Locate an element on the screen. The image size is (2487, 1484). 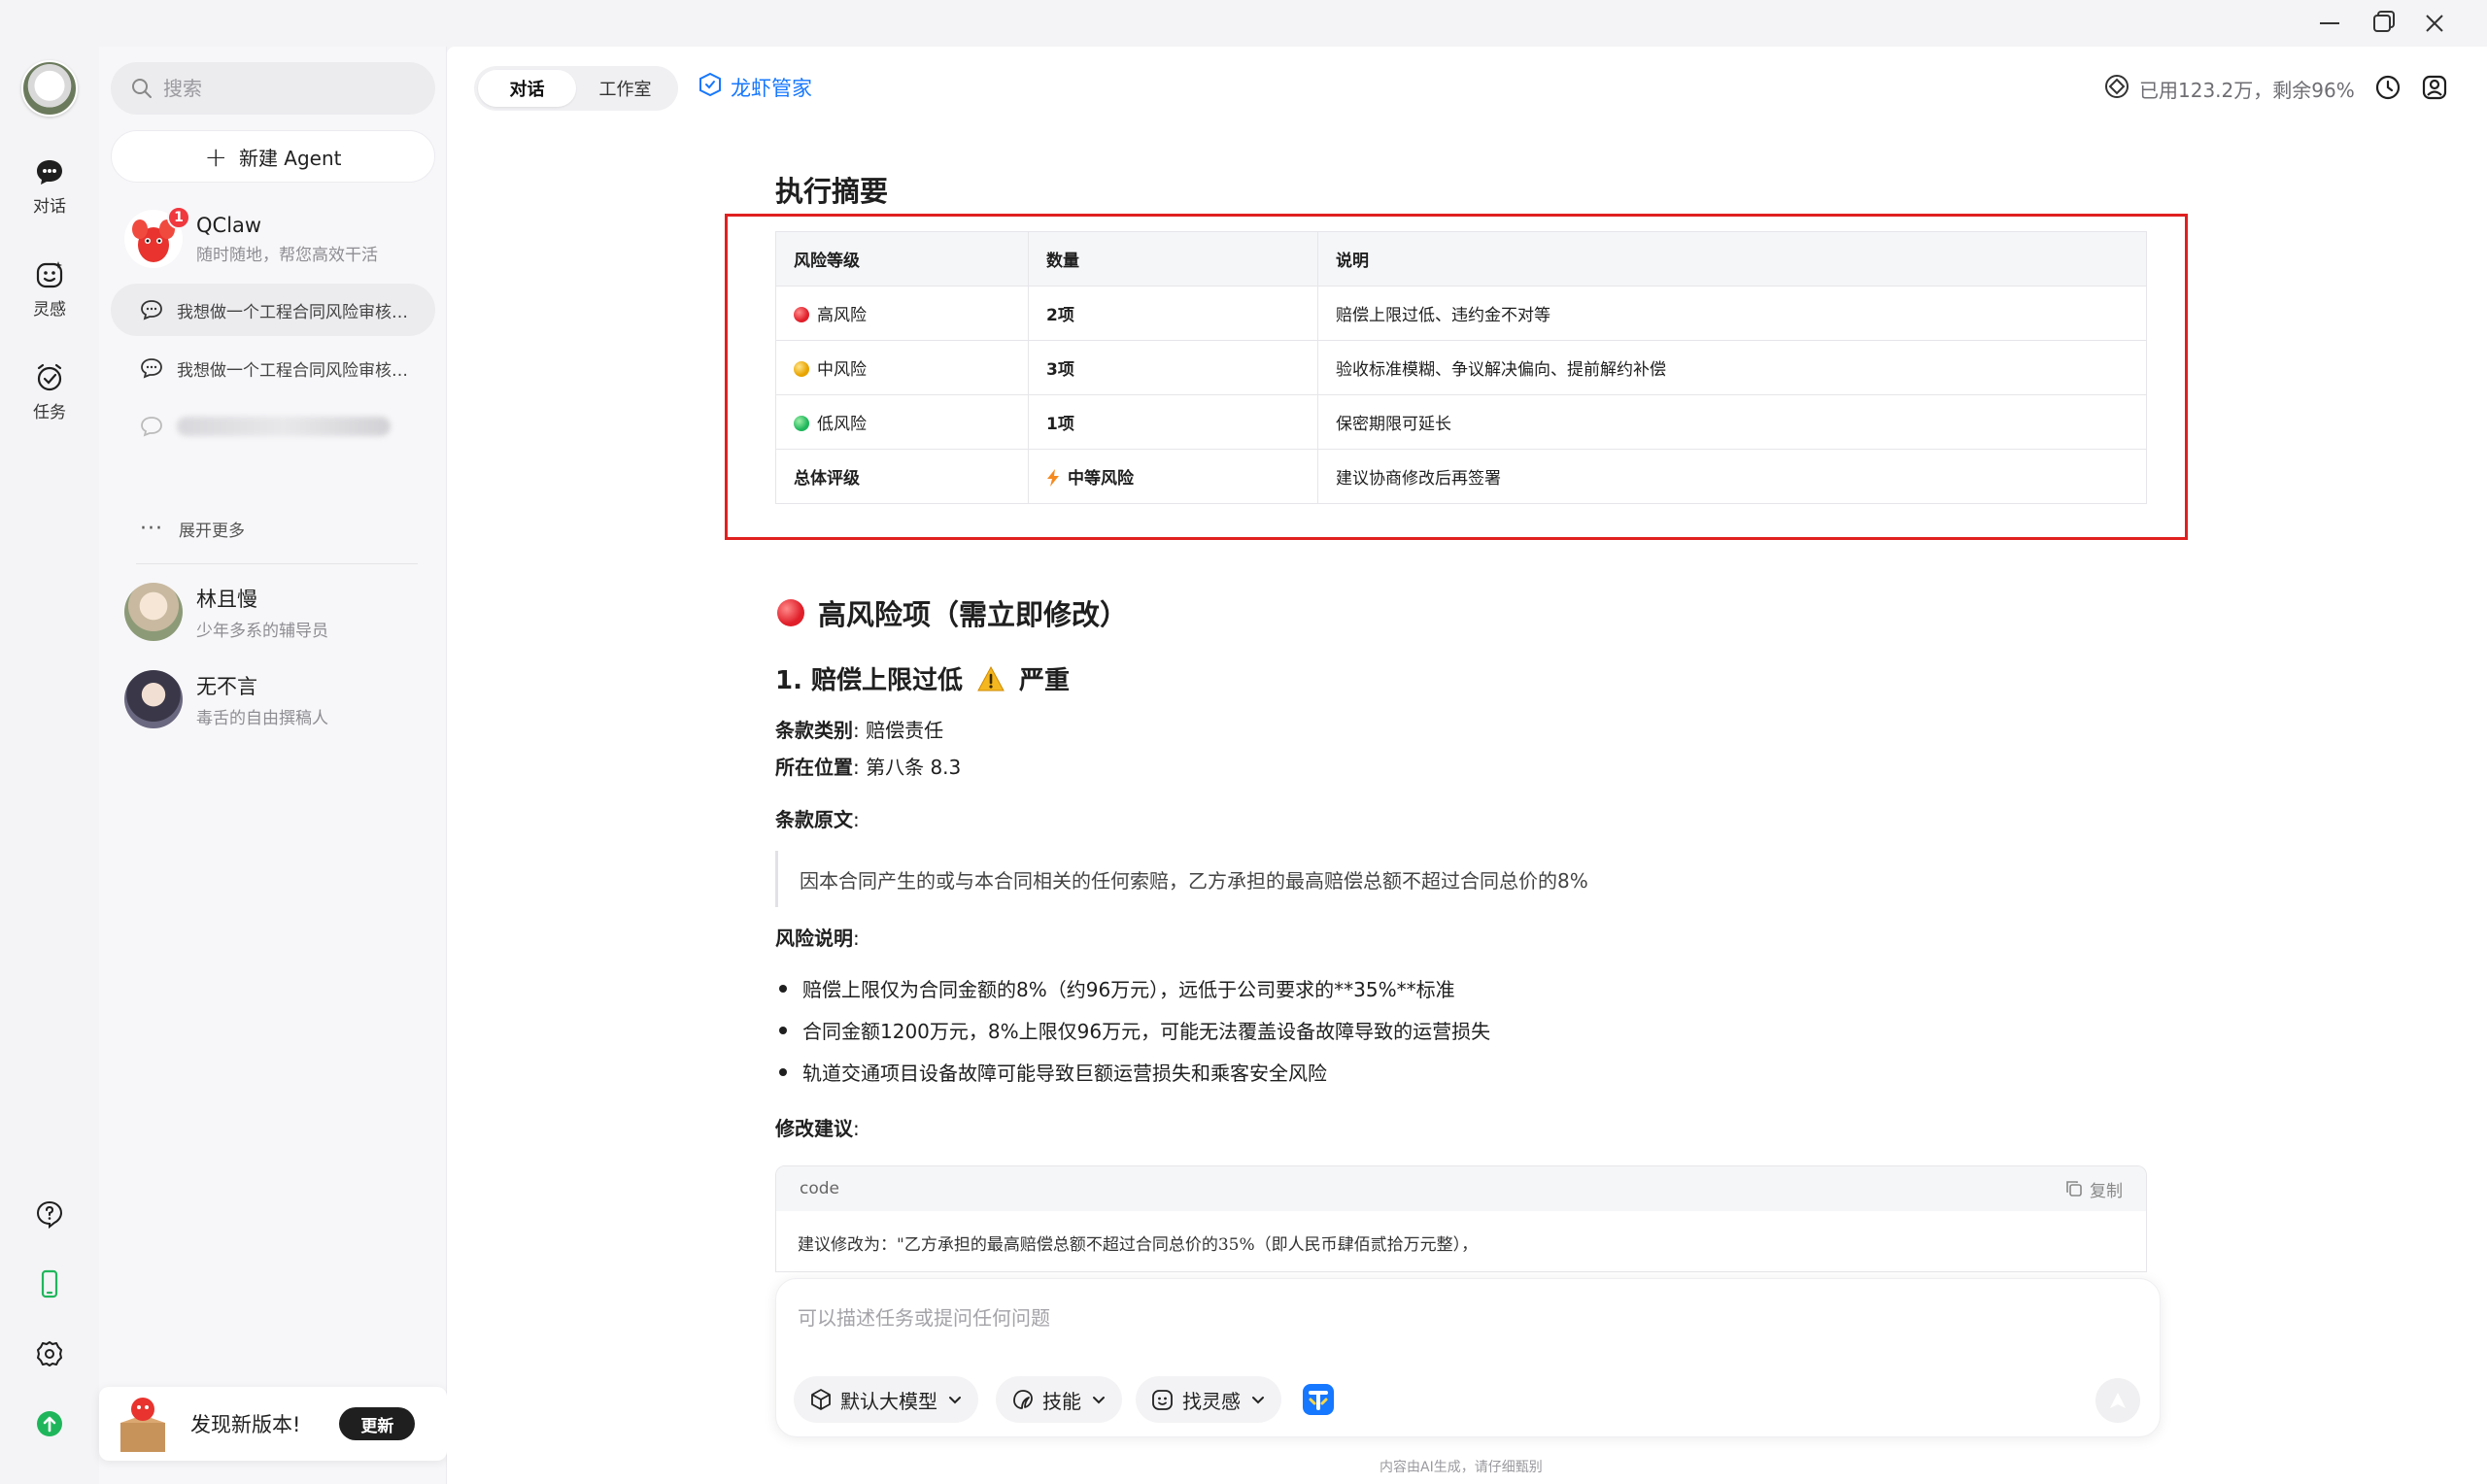
skill-leaf-icon is located at coordinates (1023, 1399).